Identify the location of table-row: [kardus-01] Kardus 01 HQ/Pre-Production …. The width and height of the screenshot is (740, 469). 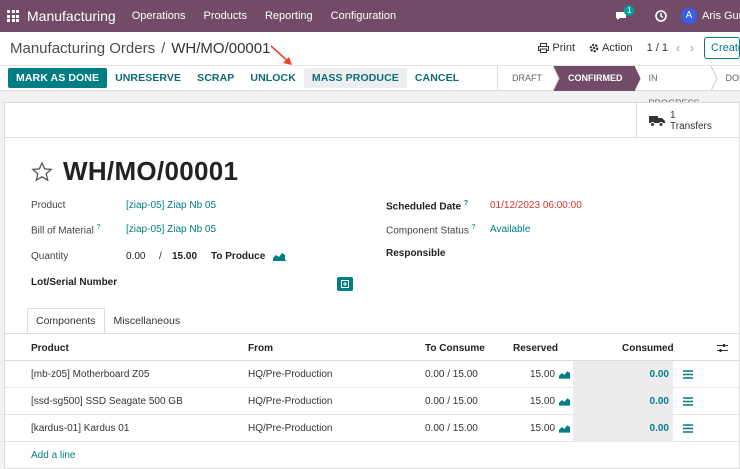
(372, 428).